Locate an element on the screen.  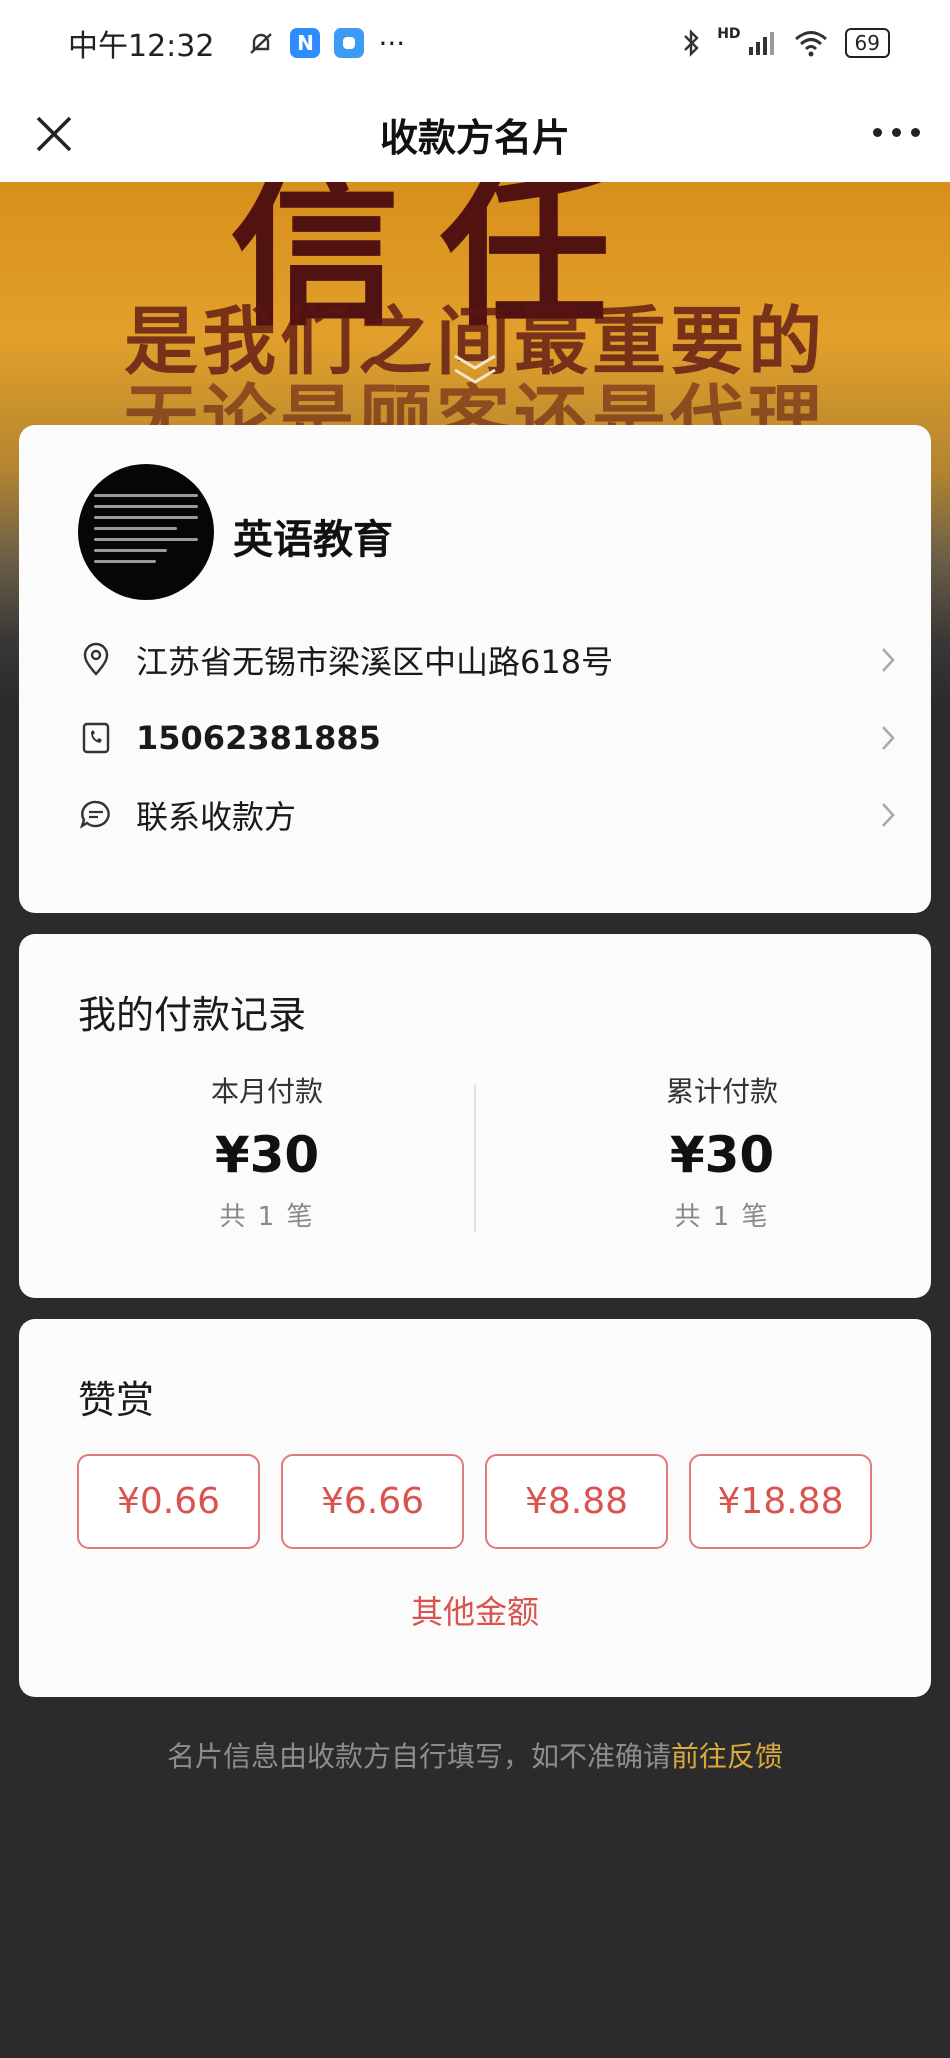
nav-bar: 收款方名片 is located at coordinates (475, 134).